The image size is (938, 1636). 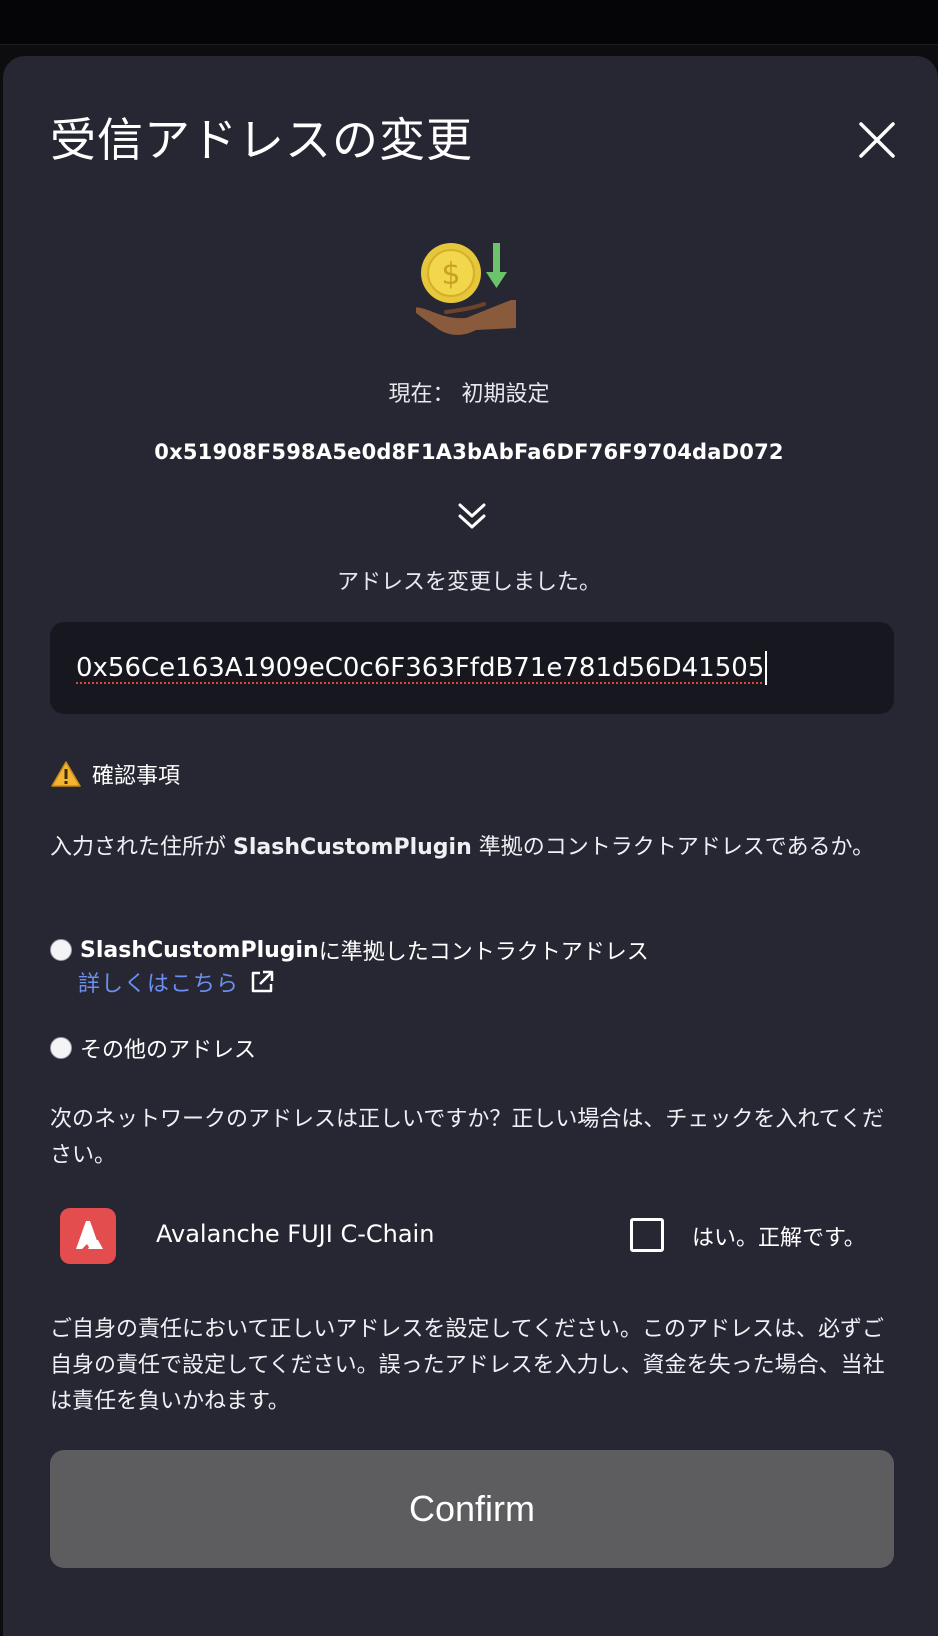 I want to click on address-changed-message: アドレスを変更しました。, so click(x=468, y=582).